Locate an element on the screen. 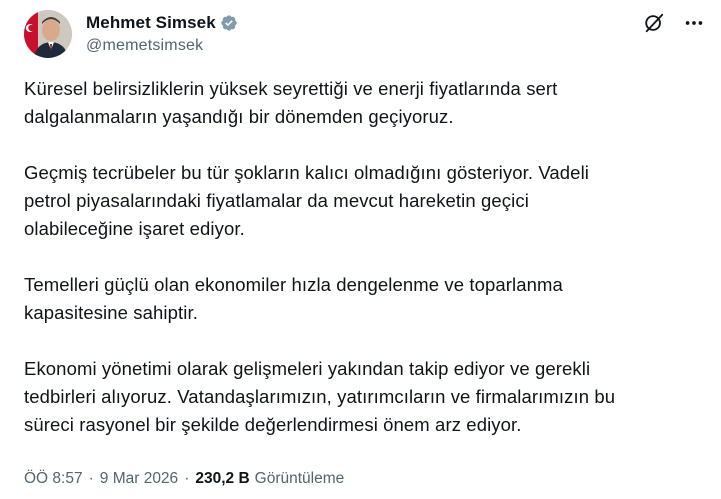 This screenshot has height=499, width=721. grok-icon is located at coordinates (654, 23).